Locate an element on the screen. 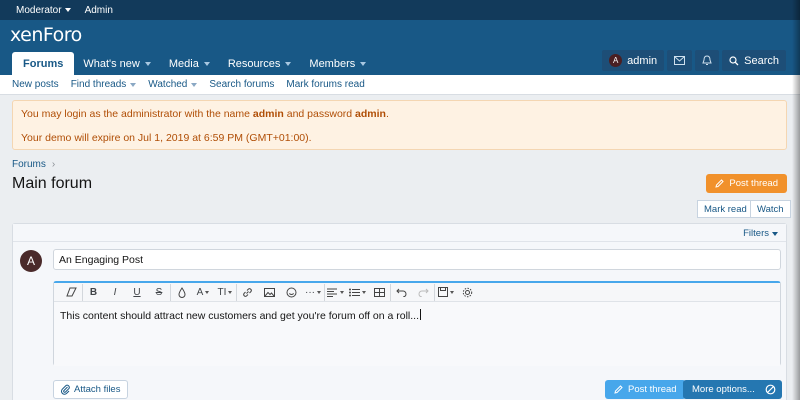 The height and width of the screenshot is (400, 800). image-icon is located at coordinates (269, 292).